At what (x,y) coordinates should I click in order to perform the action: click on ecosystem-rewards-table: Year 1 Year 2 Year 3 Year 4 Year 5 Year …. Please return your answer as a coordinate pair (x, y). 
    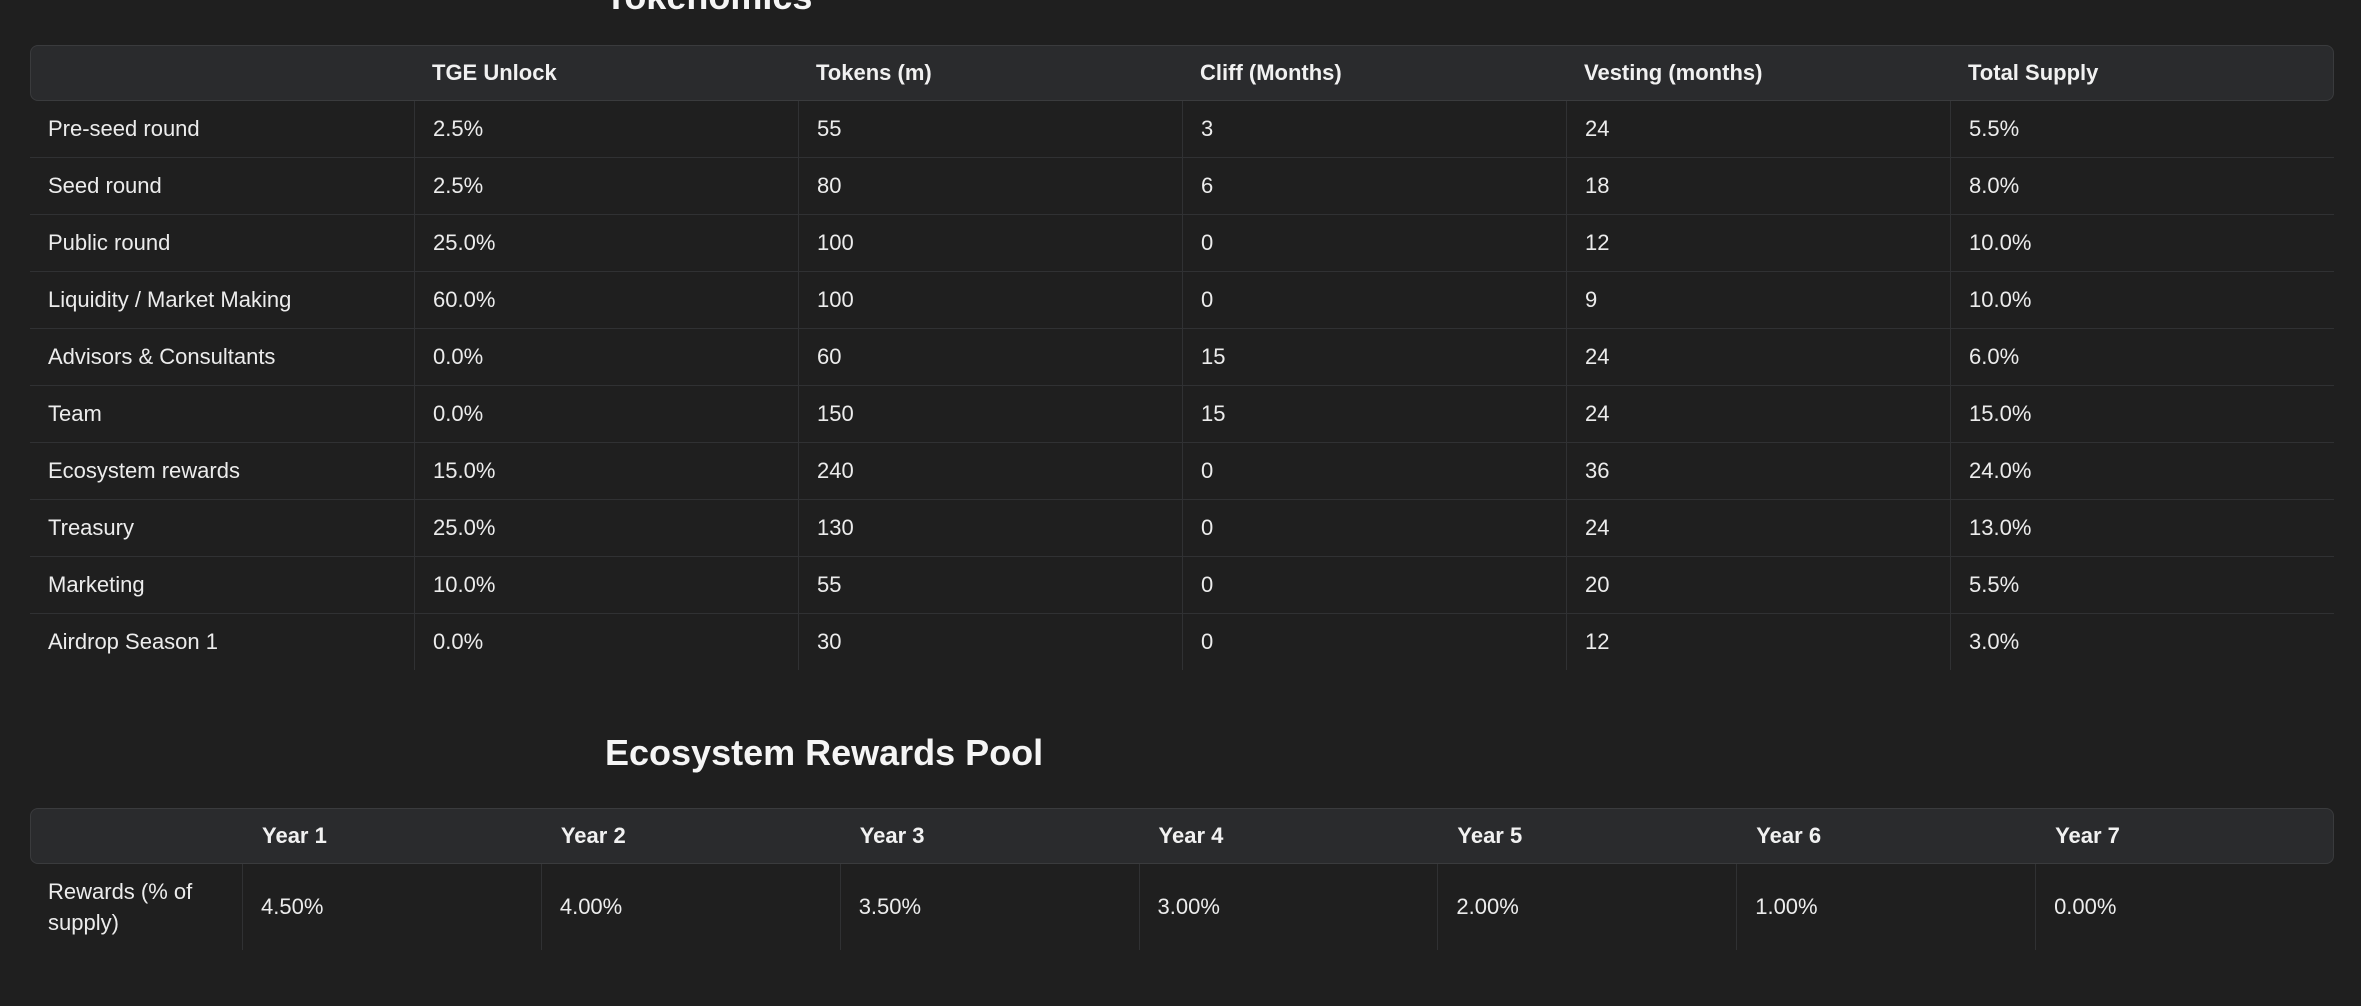
    Looking at the image, I should click on (1182, 879).